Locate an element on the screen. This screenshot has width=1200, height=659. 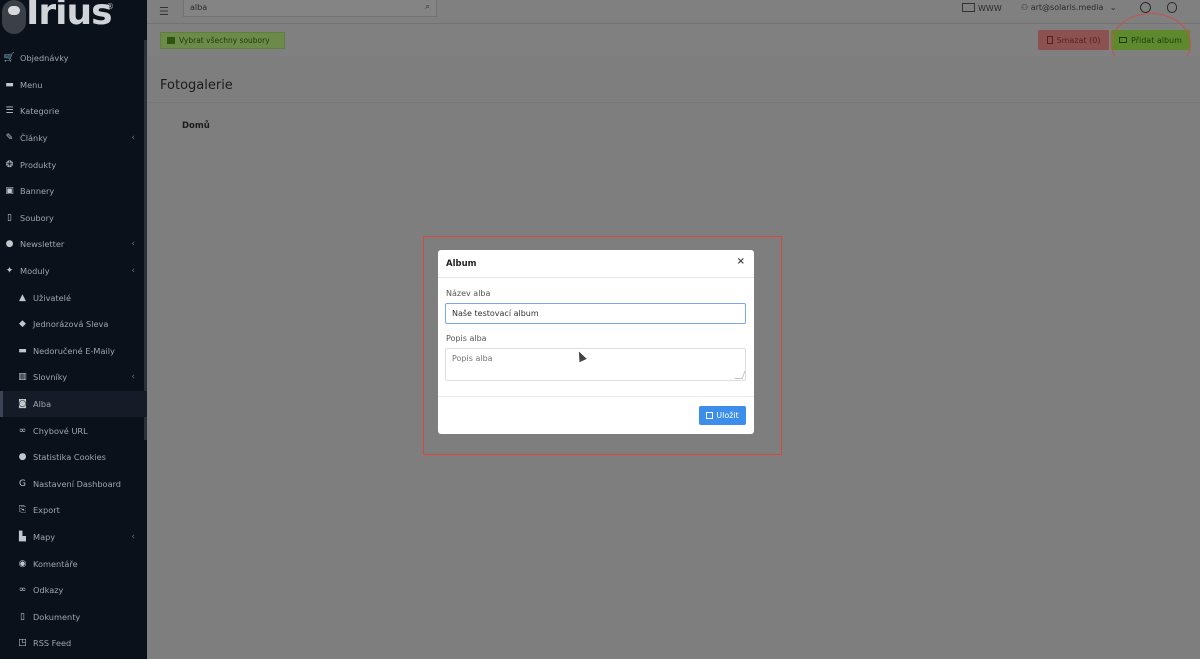
sidebar-item-label: Soubory is located at coordinates (37, 217).